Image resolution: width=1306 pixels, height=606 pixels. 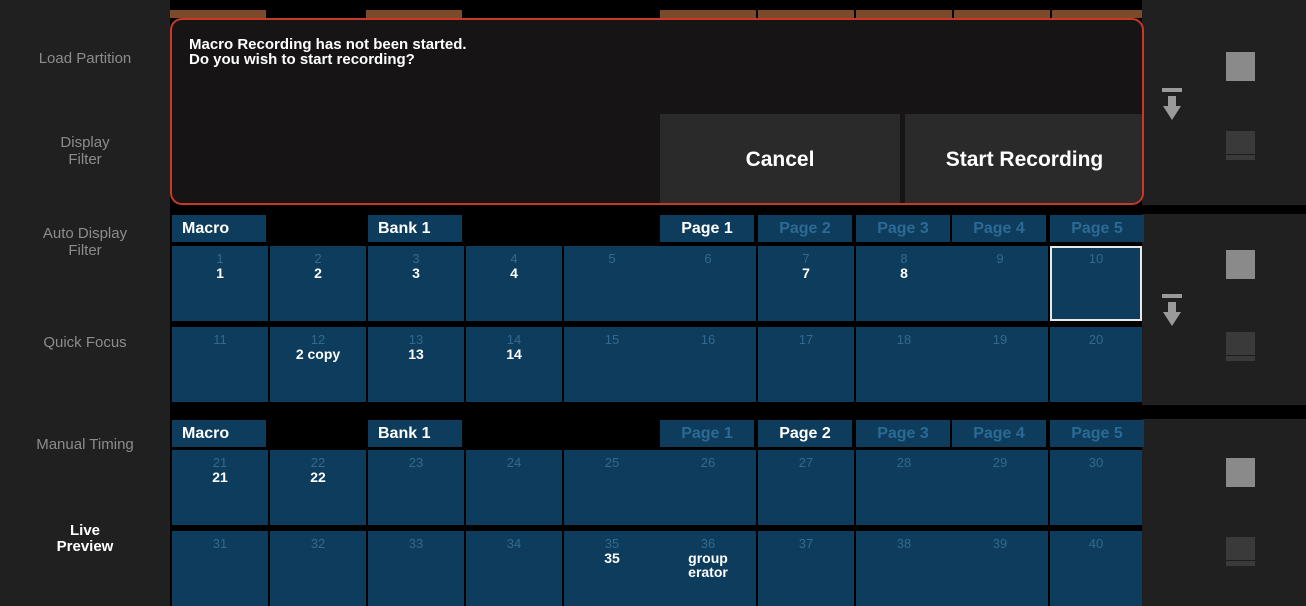 I want to click on macro-number: 19, so click(x=1000, y=339).